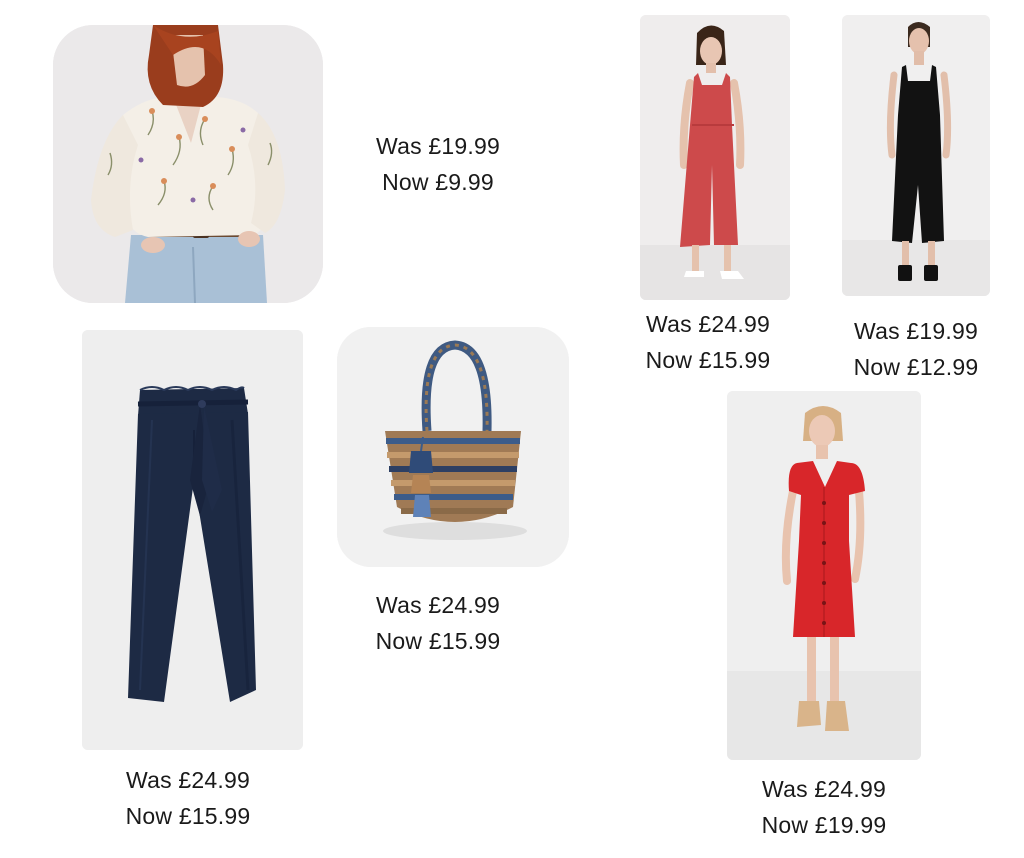 The height and width of the screenshot is (858, 1024). I want to click on product-image-red-button-dress, so click(824, 575).